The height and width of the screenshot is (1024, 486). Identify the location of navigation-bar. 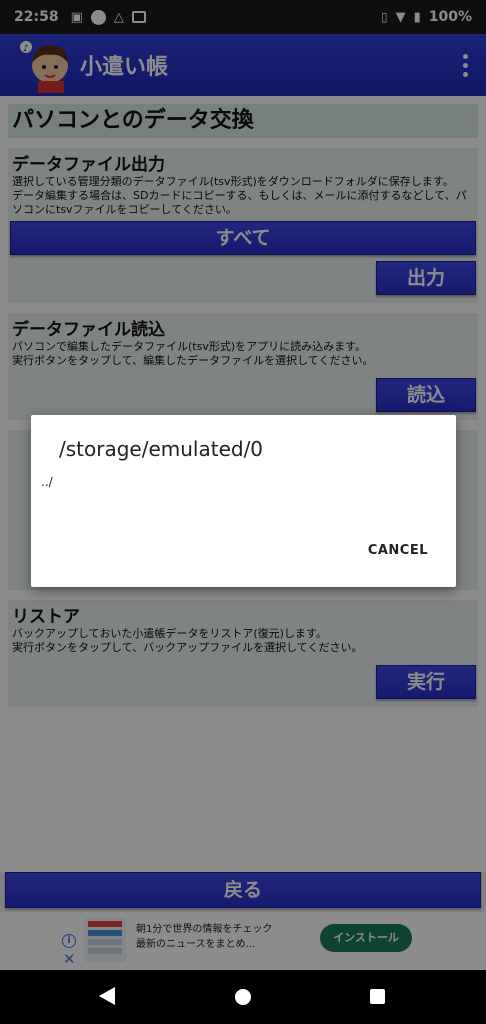
(243, 997).